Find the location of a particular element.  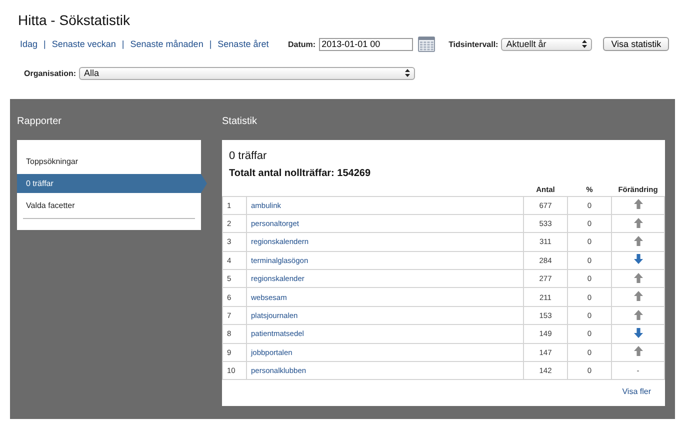

date-field: 2013-01-01 00 is located at coordinates (365, 44).